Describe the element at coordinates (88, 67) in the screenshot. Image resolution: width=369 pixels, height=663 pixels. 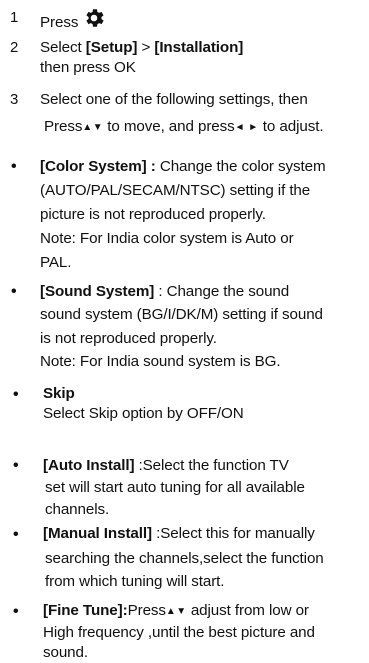
I see `step-2-line-2: then press OK` at that location.